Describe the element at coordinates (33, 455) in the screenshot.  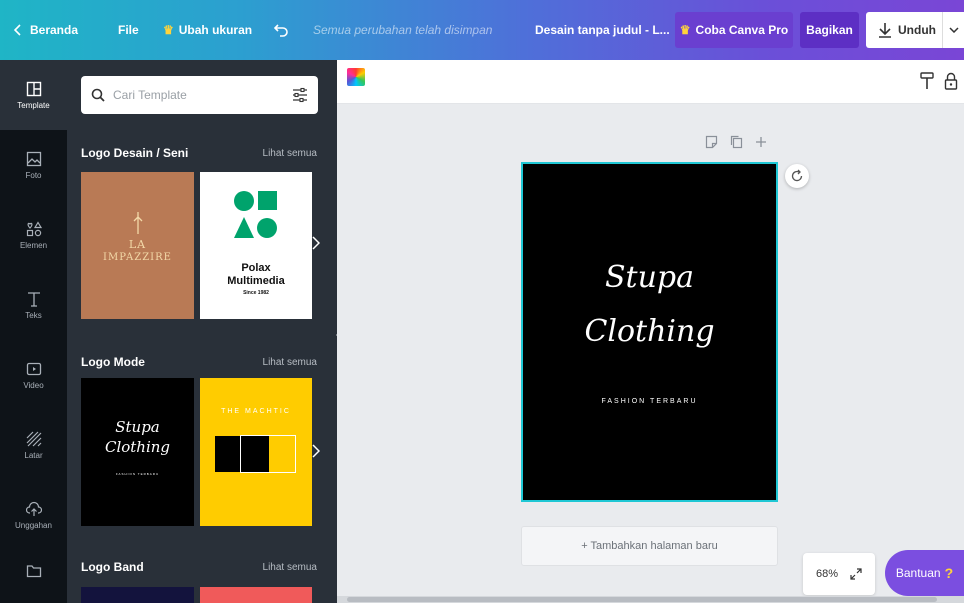
I see `nav-label: Latar` at that location.